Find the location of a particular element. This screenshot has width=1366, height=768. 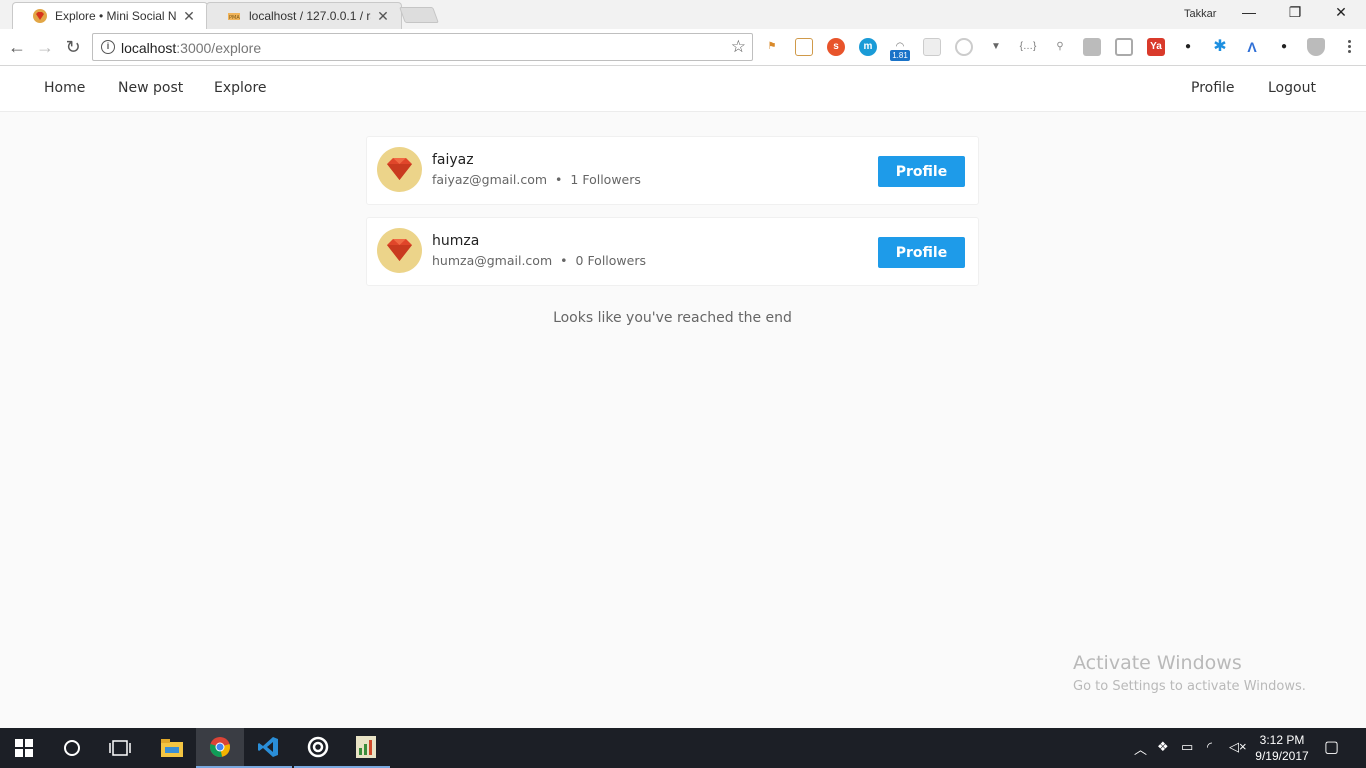

chrome-icon is located at coordinates (220, 748).